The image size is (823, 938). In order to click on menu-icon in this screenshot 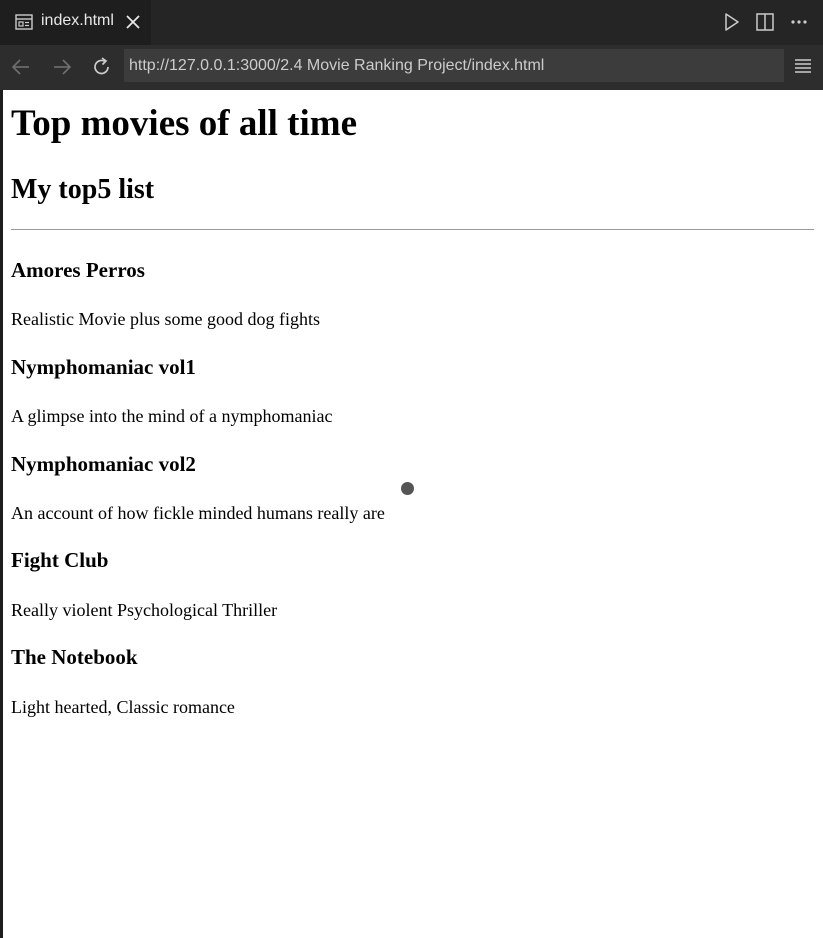, I will do `click(803, 66)`.